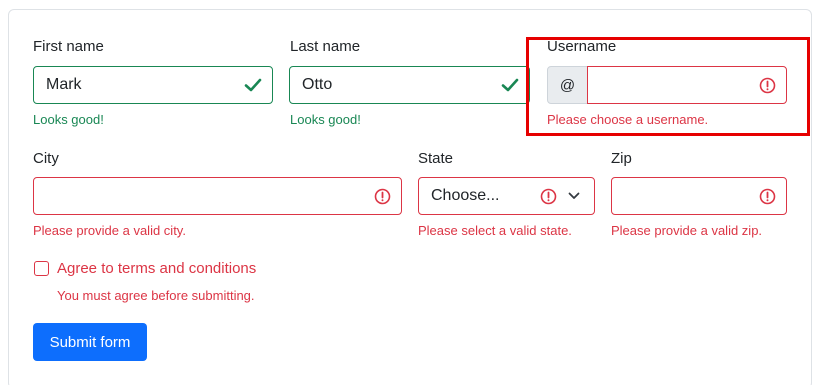  Describe the element at coordinates (68, 46) in the screenshot. I see `first-name-label: First name` at that location.